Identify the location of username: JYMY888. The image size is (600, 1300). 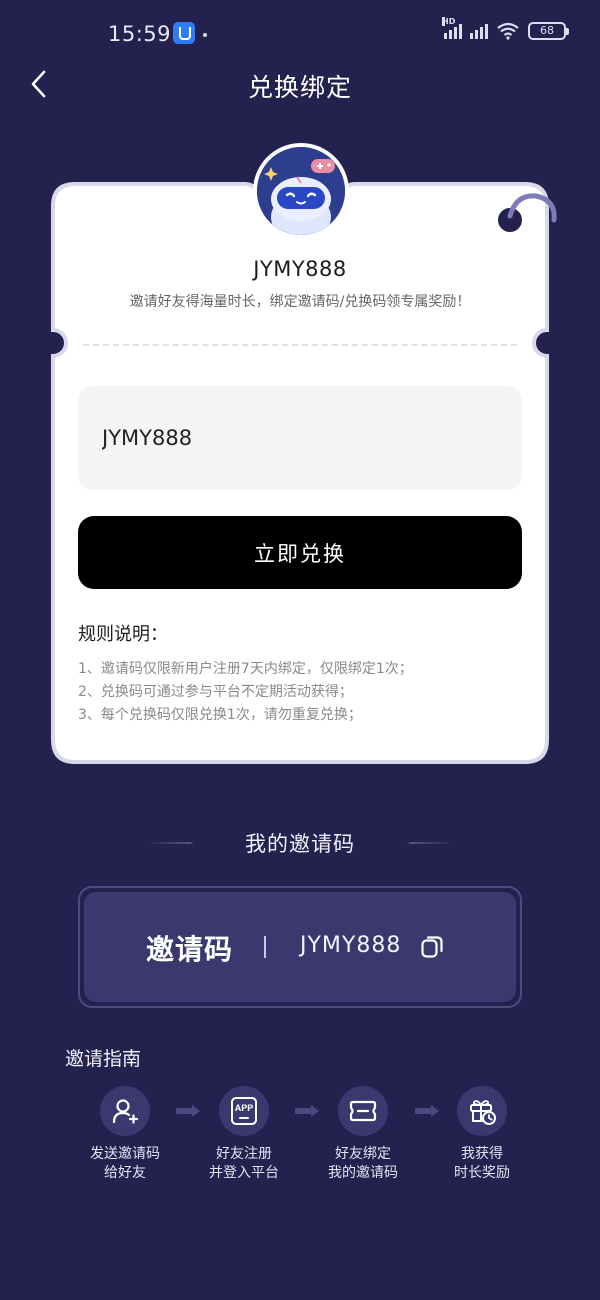
(300, 269).